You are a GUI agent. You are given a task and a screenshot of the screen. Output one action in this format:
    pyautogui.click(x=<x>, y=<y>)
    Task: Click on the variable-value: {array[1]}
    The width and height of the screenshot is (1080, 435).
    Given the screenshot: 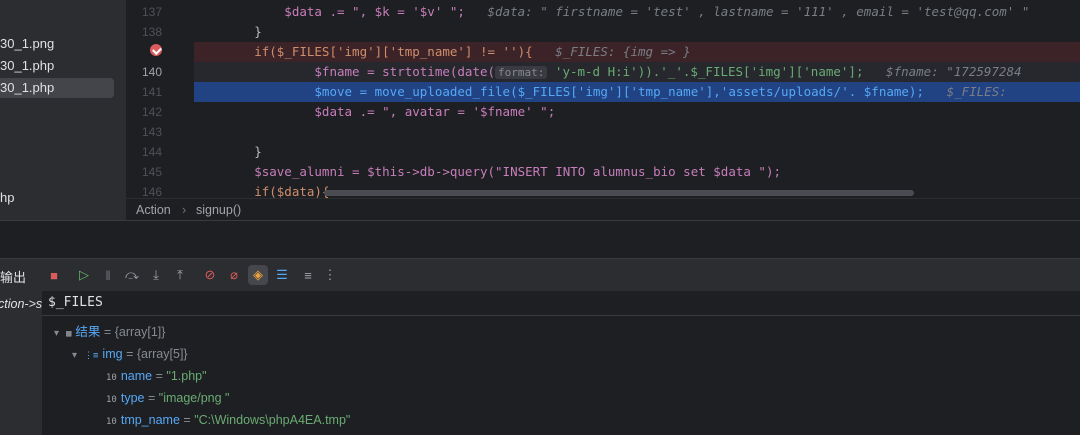 What is the action you would take?
    pyautogui.click(x=140, y=332)
    